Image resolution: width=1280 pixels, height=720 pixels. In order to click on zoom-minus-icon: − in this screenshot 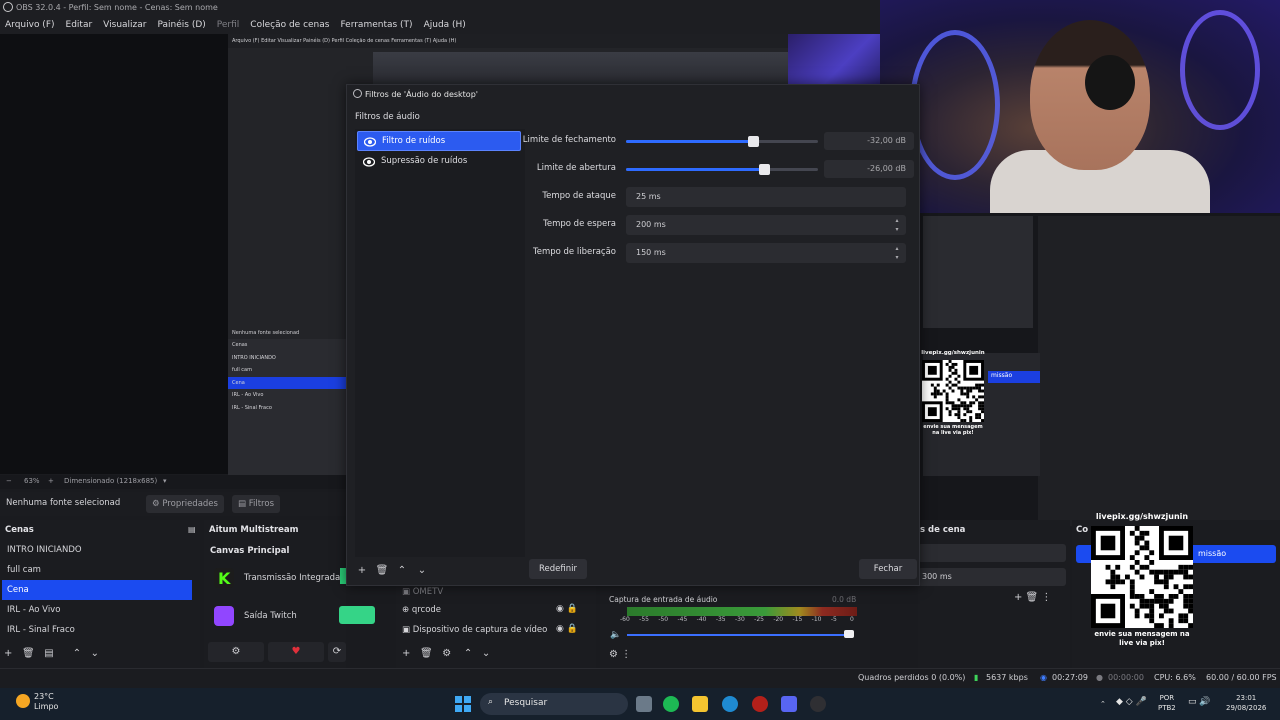, I will do `click(9, 481)`.